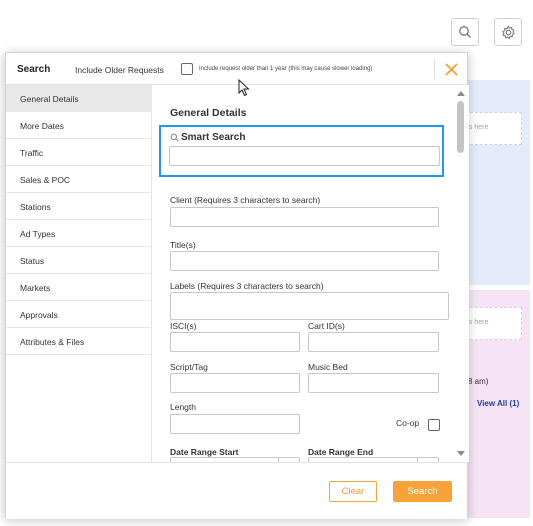  What do you see at coordinates (119, 70) in the screenshot?
I see `include-older-label: Include Older Requests` at bounding box center [119, 70].